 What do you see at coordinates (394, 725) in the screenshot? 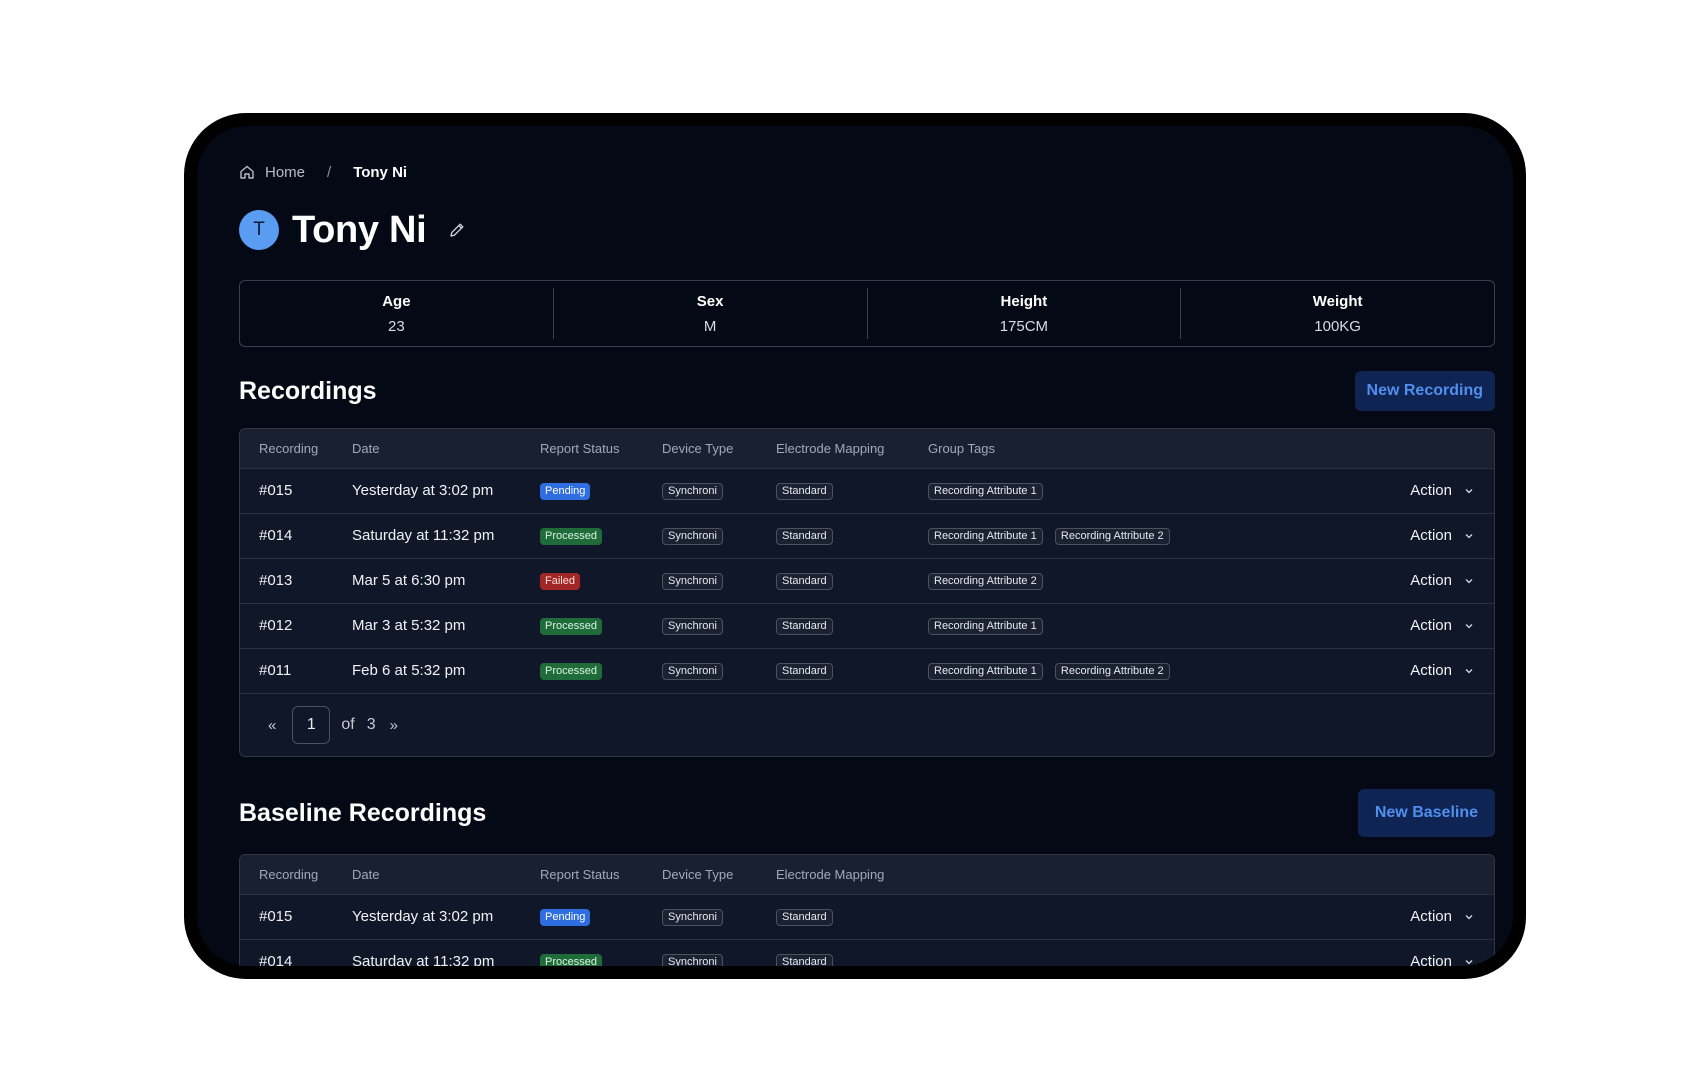
I see `next-page-button: »` at bounding box center [394, 725].